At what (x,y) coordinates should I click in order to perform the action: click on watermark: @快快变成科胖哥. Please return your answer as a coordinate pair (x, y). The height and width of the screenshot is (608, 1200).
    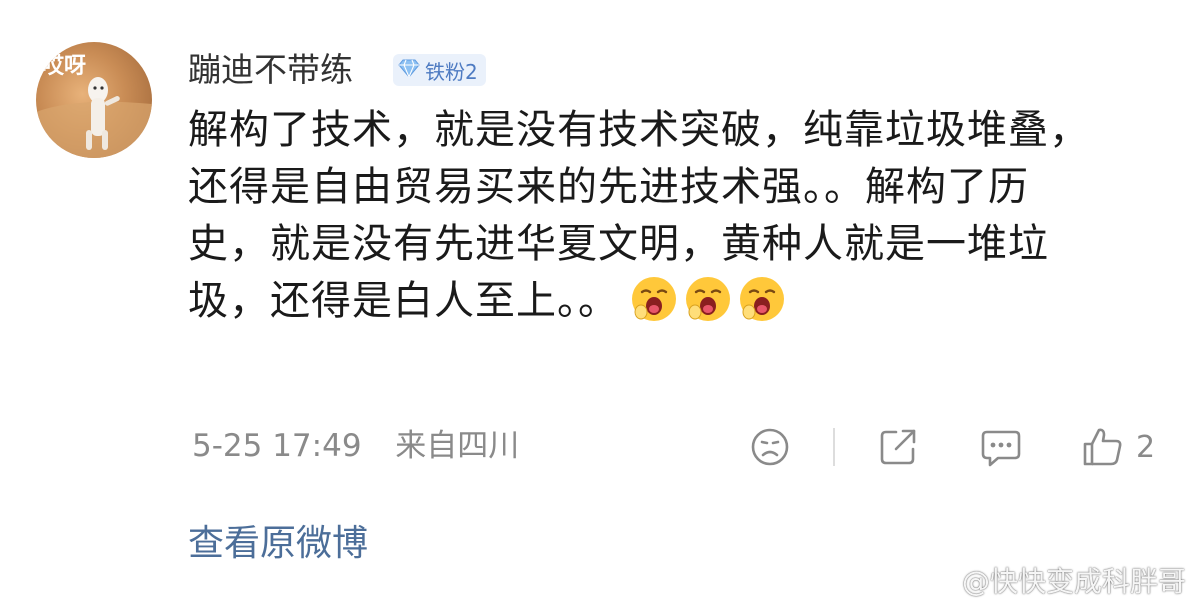
    Looking at the image, I should click on (1051, 580).